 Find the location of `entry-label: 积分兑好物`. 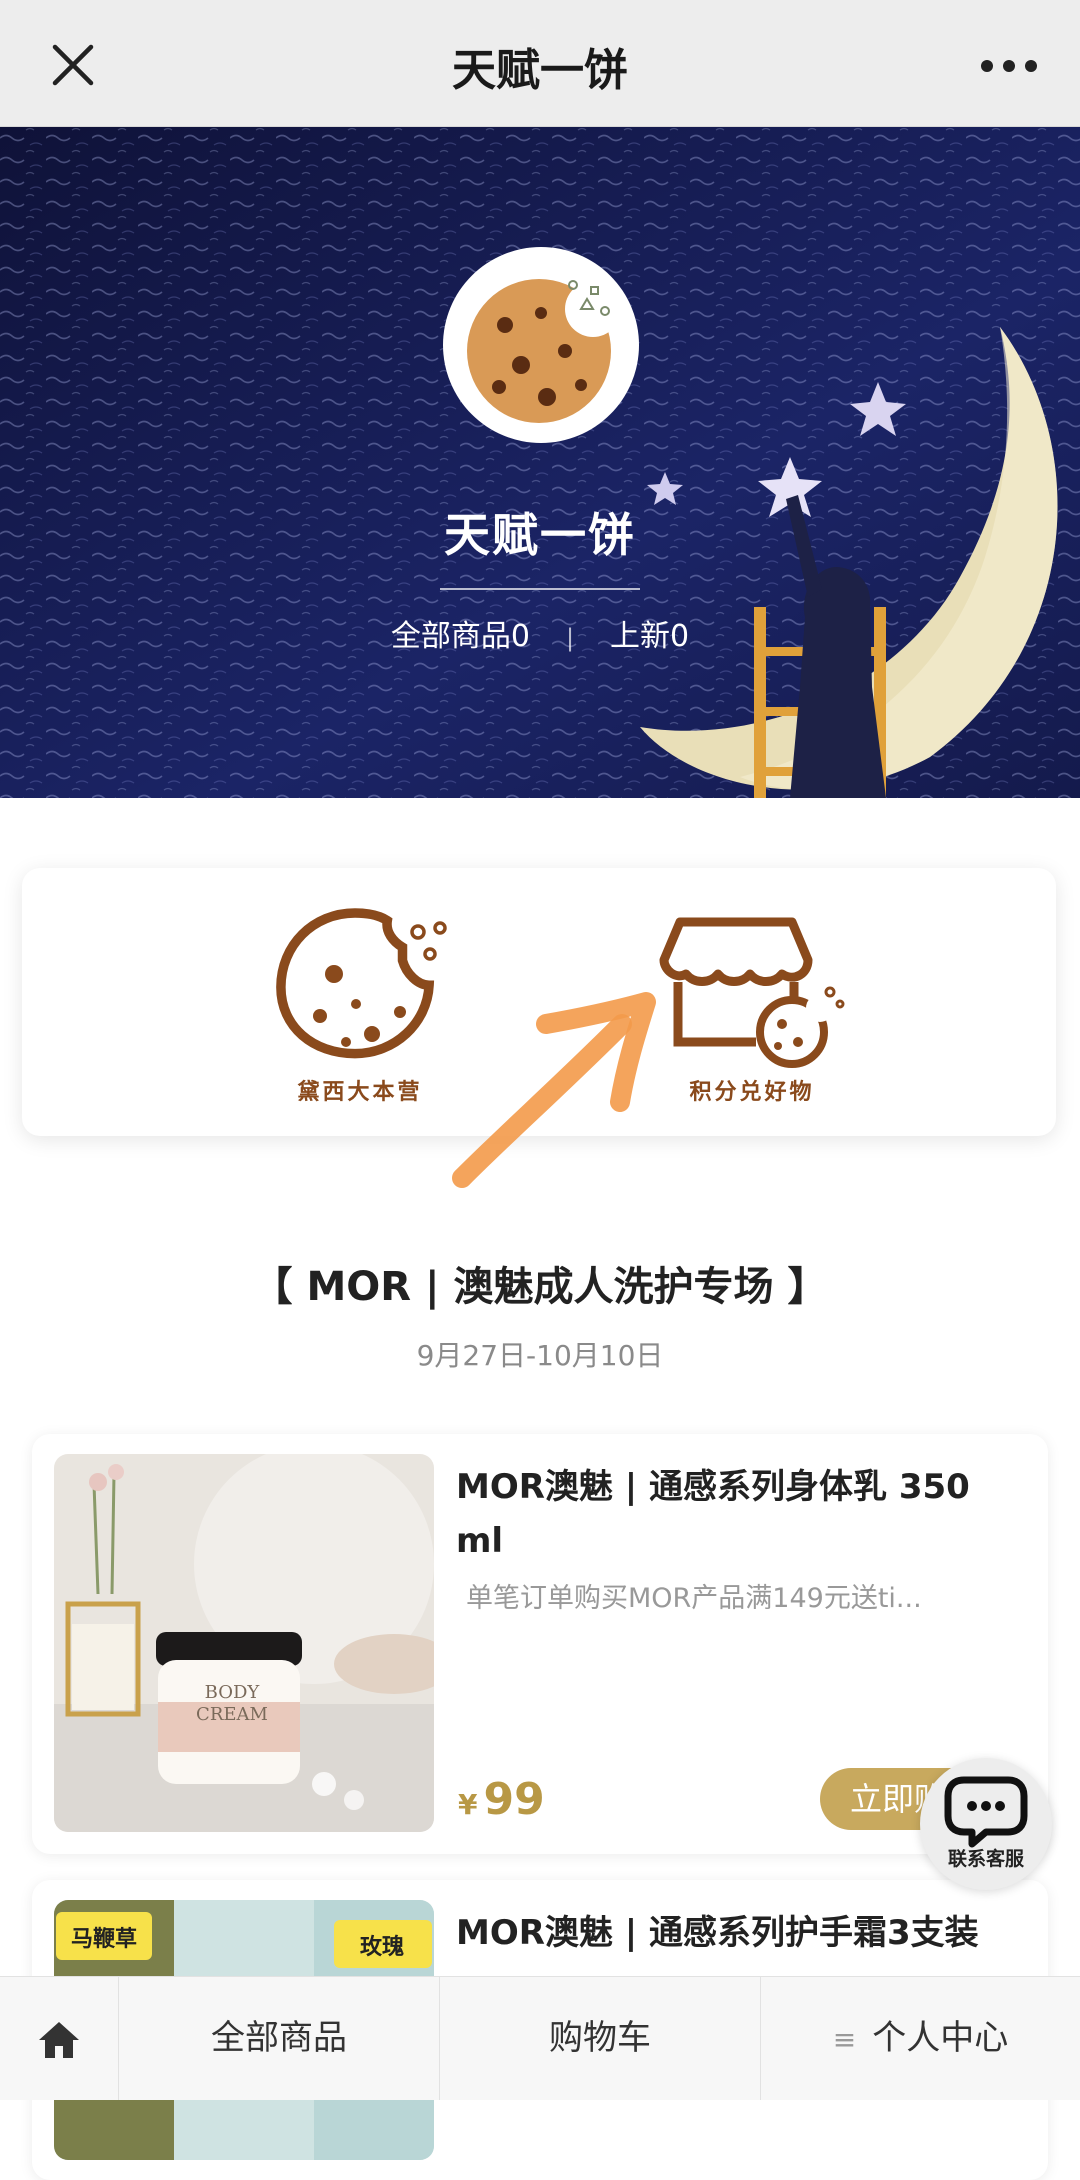

entry-label: 积分兑好物 is located at coordinates (752, 1092).